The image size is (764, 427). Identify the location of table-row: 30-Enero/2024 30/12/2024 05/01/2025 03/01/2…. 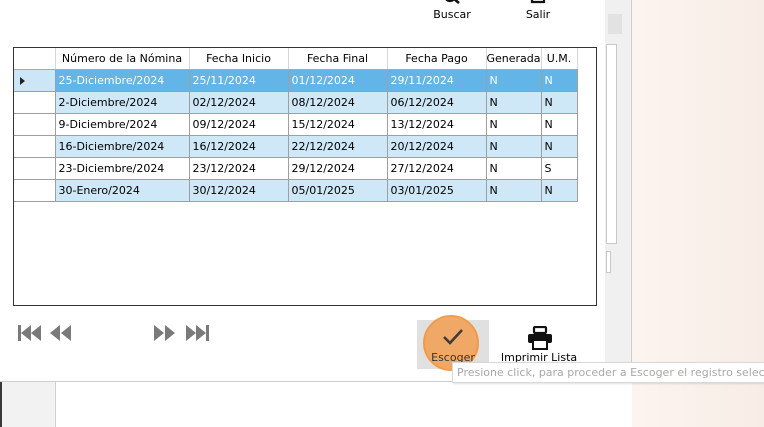
(296, 190).